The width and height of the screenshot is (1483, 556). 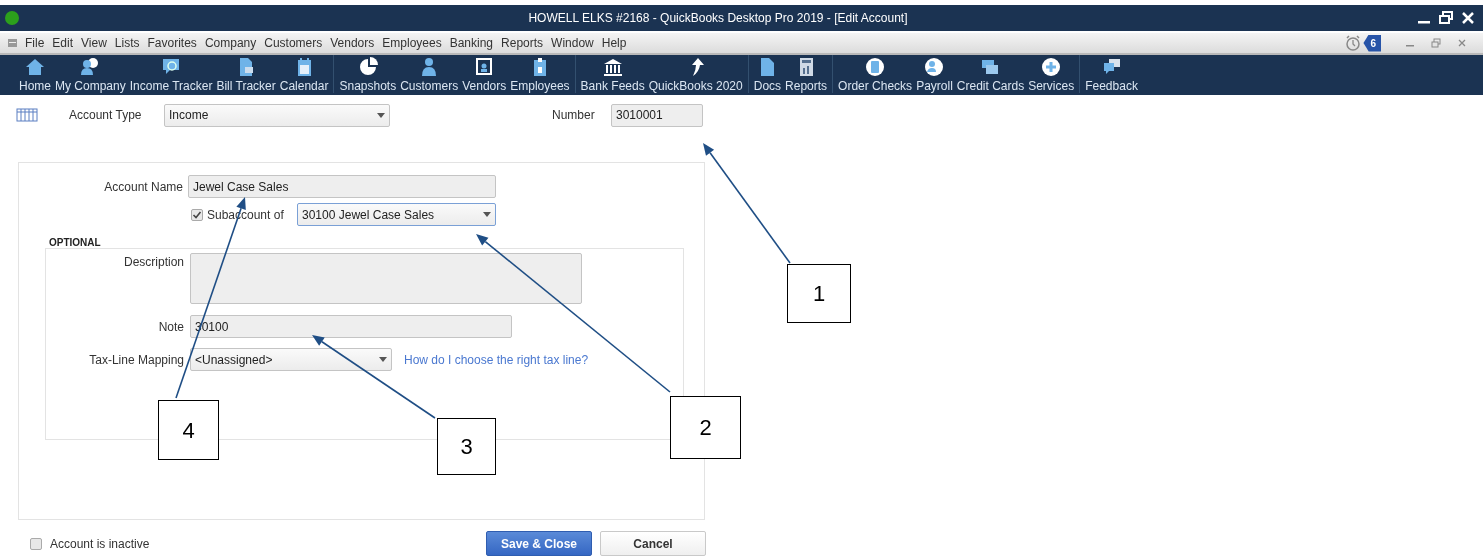 I want to click on toolbar-button: Order Checks, so click(x=875, y=74).